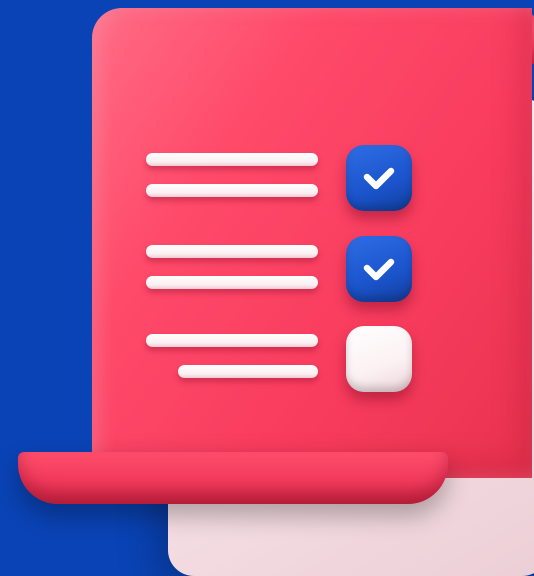 This screenshot has height=576, width=534. Describe the element at coordinates (379, 359) in the screenshot. I see `checkbox-unchecked` at that location.